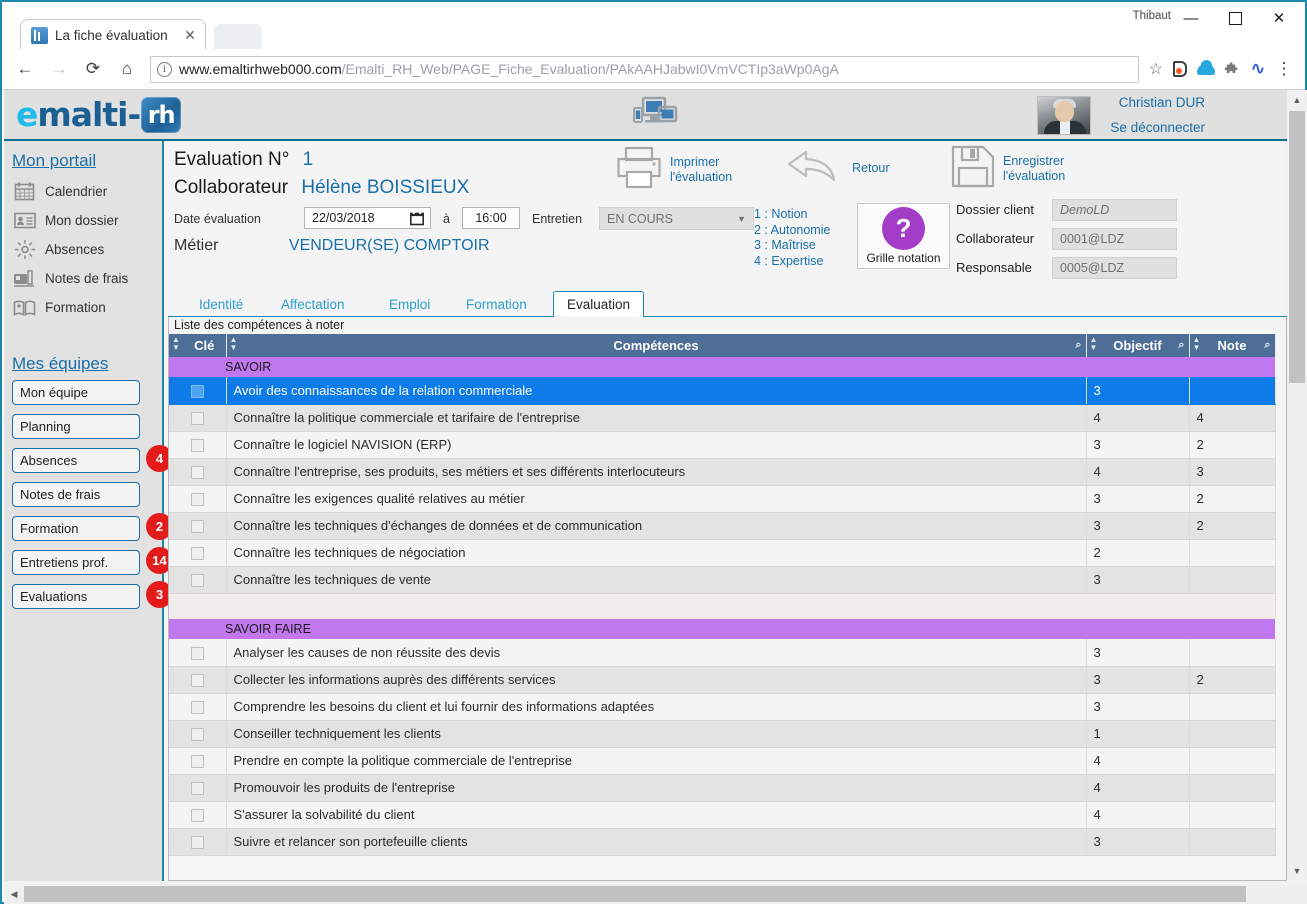 Image resolution: width=1307 pixels, height=904 pixels. Describe the element at coordinates (417, 220) in the screenshot. I see `calendar-picker-icon` at that location.